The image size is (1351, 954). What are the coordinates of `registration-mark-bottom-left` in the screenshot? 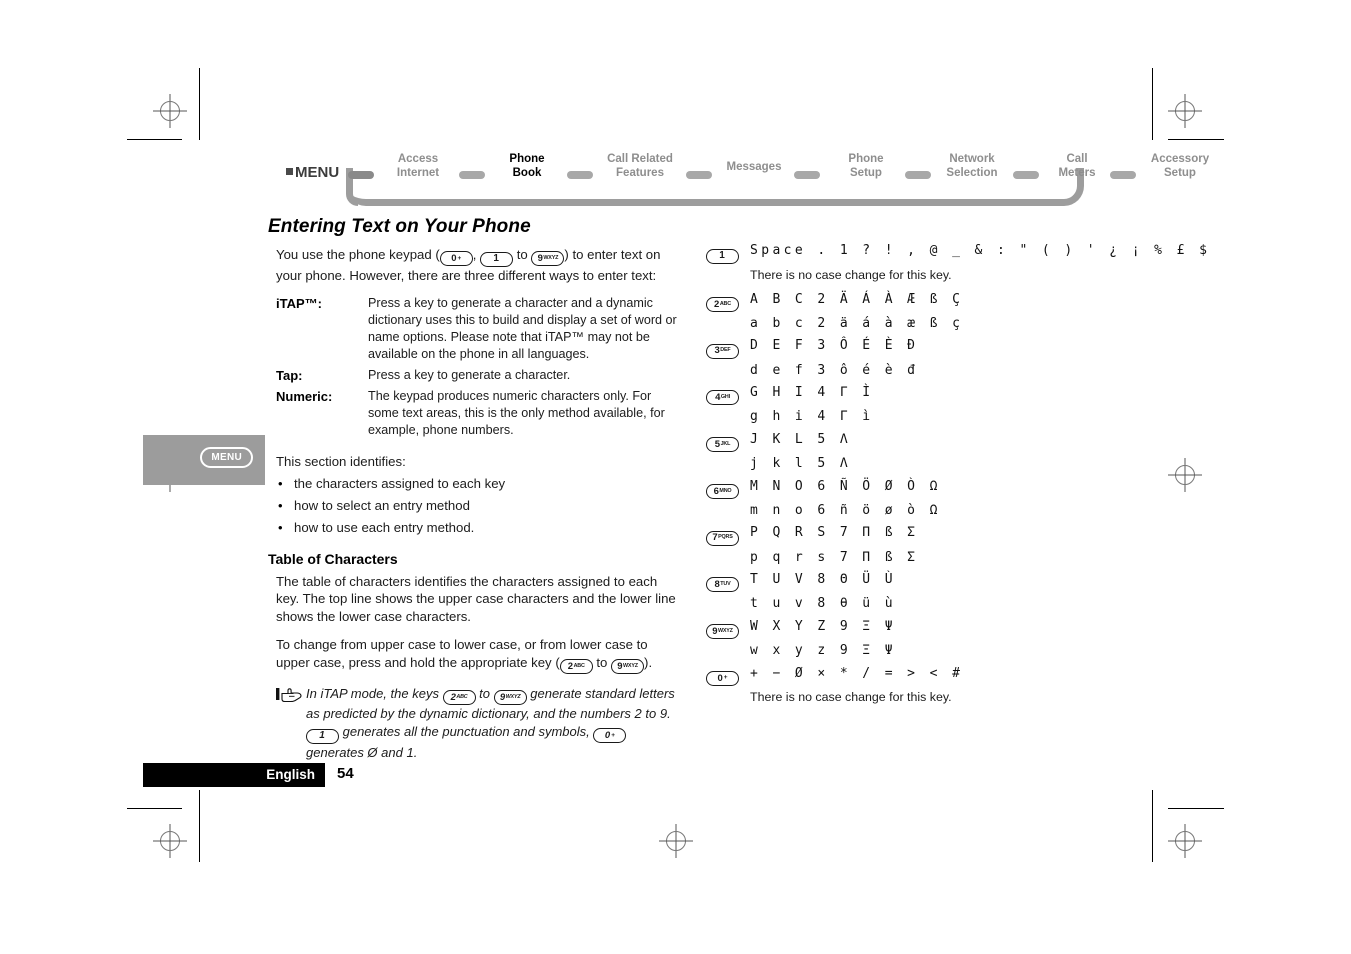 It's located at (170, 841).